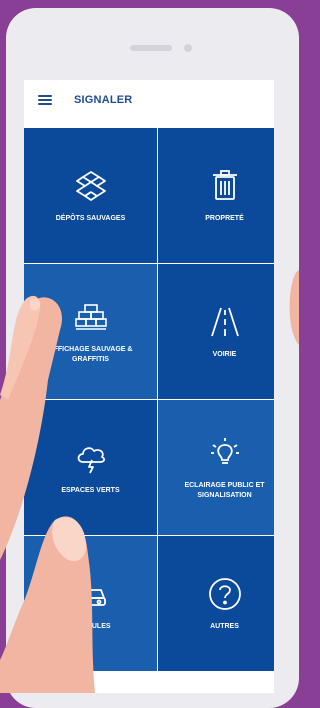 Image resolution: width=320 pixels, height=708 pixels. I want to click on tile-eclairage-public: ECLAIRAGE PUBLIC ET SIGNALISATION, so click(216, 467).